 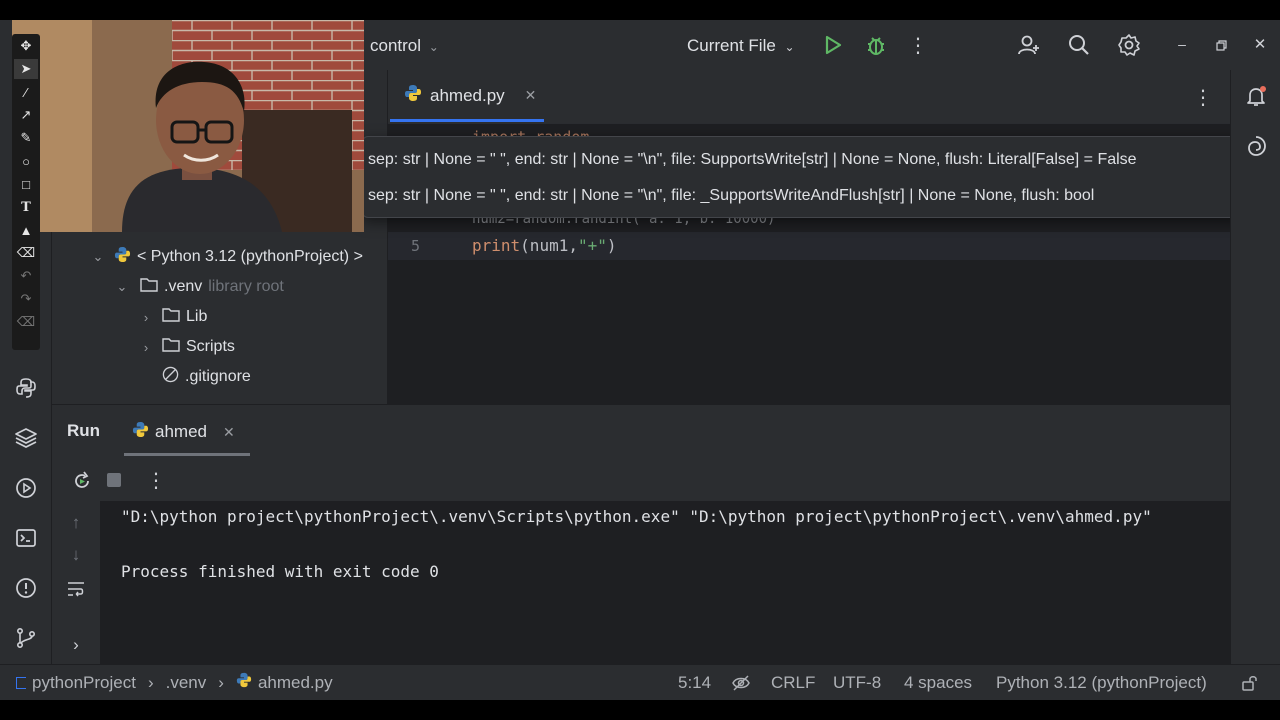 What do you see at coordinates (76, 523) in the screenshot?
I see `scroll-up-icon: ↑` at bounding box center [76, 523].